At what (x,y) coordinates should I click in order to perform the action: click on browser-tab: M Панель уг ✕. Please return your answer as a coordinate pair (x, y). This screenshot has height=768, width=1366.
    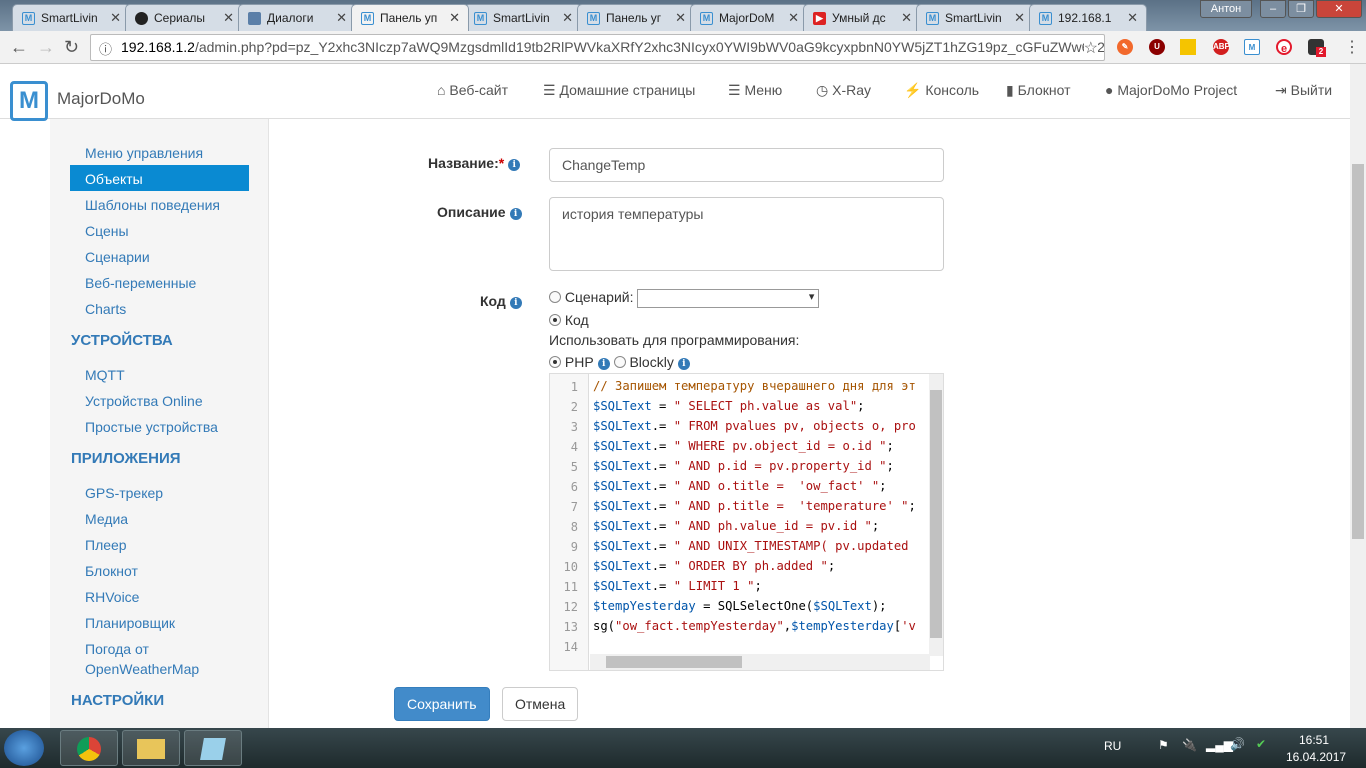
    Looking at the image, I should click on (636, 17).